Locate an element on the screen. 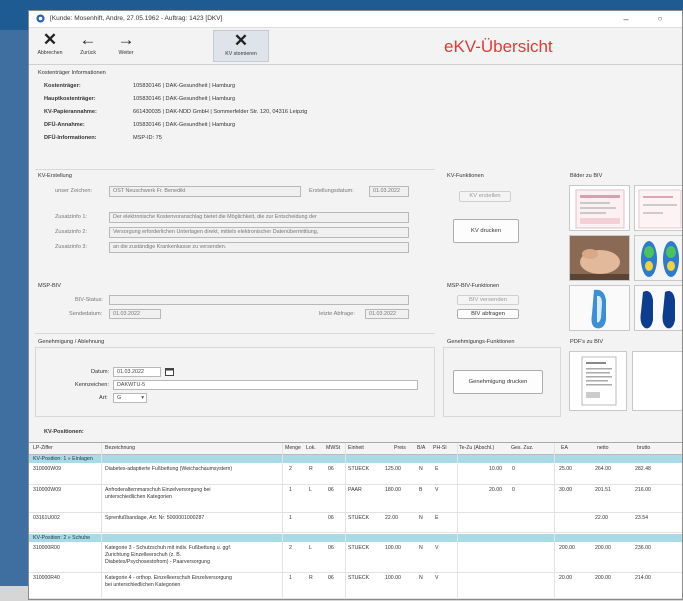  chevron-down-icon: ▾ is located at coordinates (142, 398).